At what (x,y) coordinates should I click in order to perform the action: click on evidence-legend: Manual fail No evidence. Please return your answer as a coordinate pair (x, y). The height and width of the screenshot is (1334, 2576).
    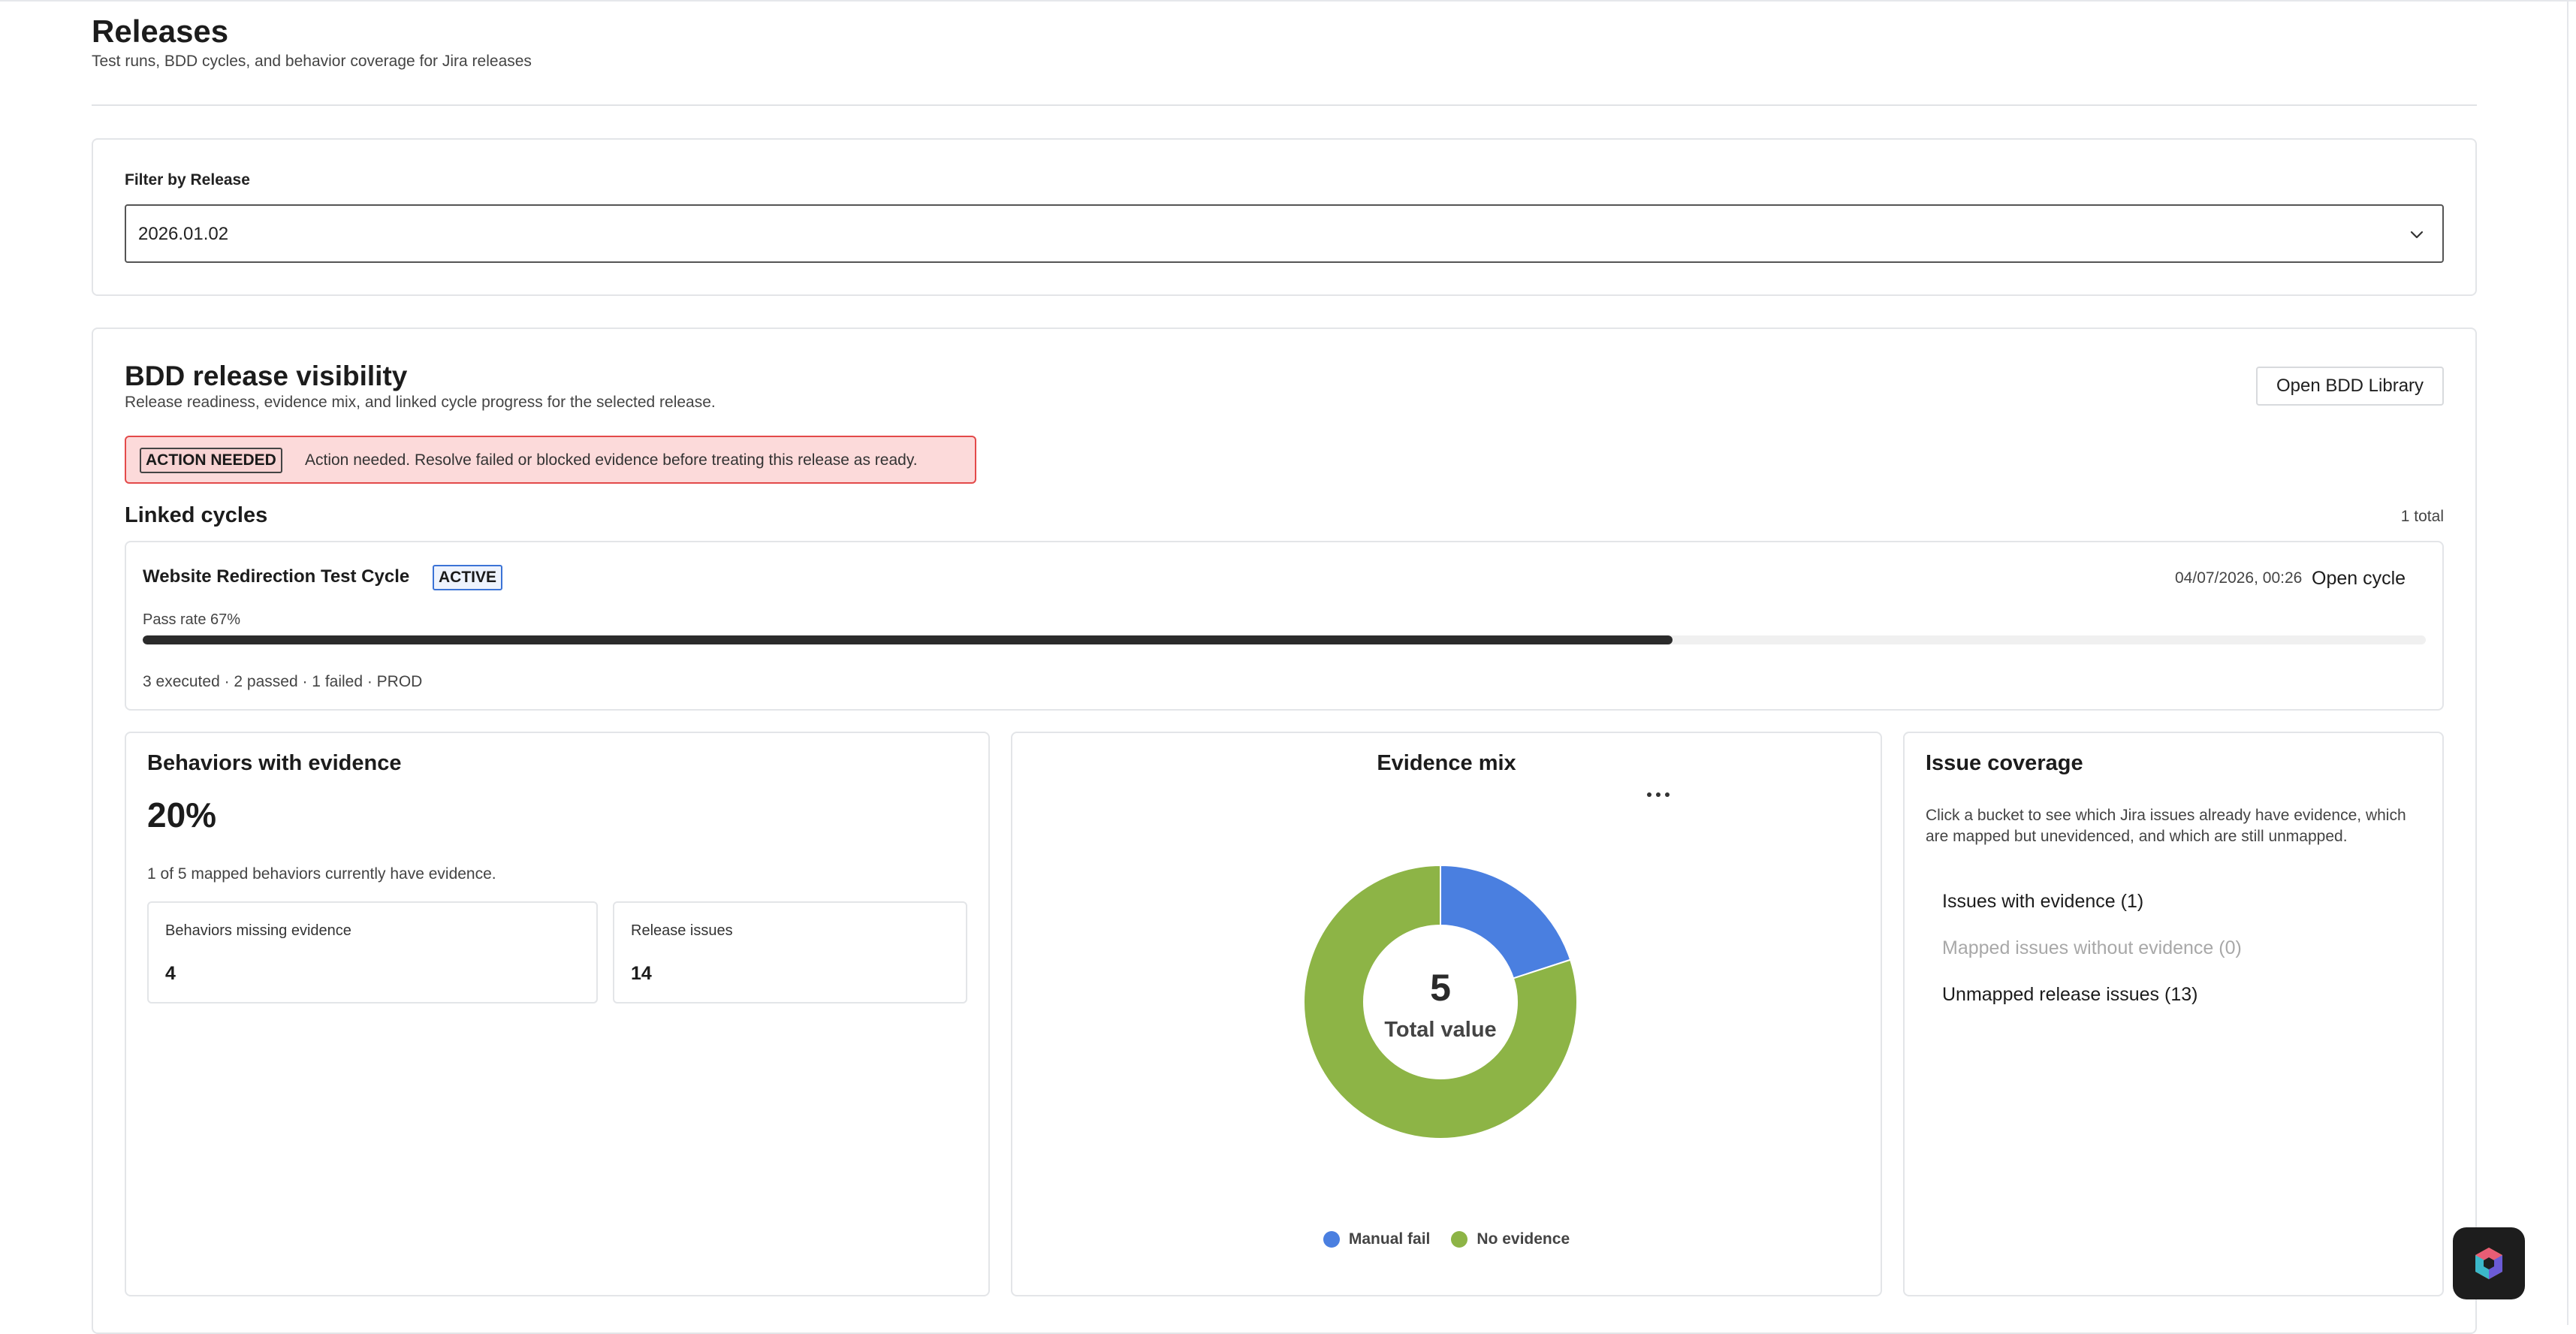
    Looking at the image, I should click on (1446, 1239).